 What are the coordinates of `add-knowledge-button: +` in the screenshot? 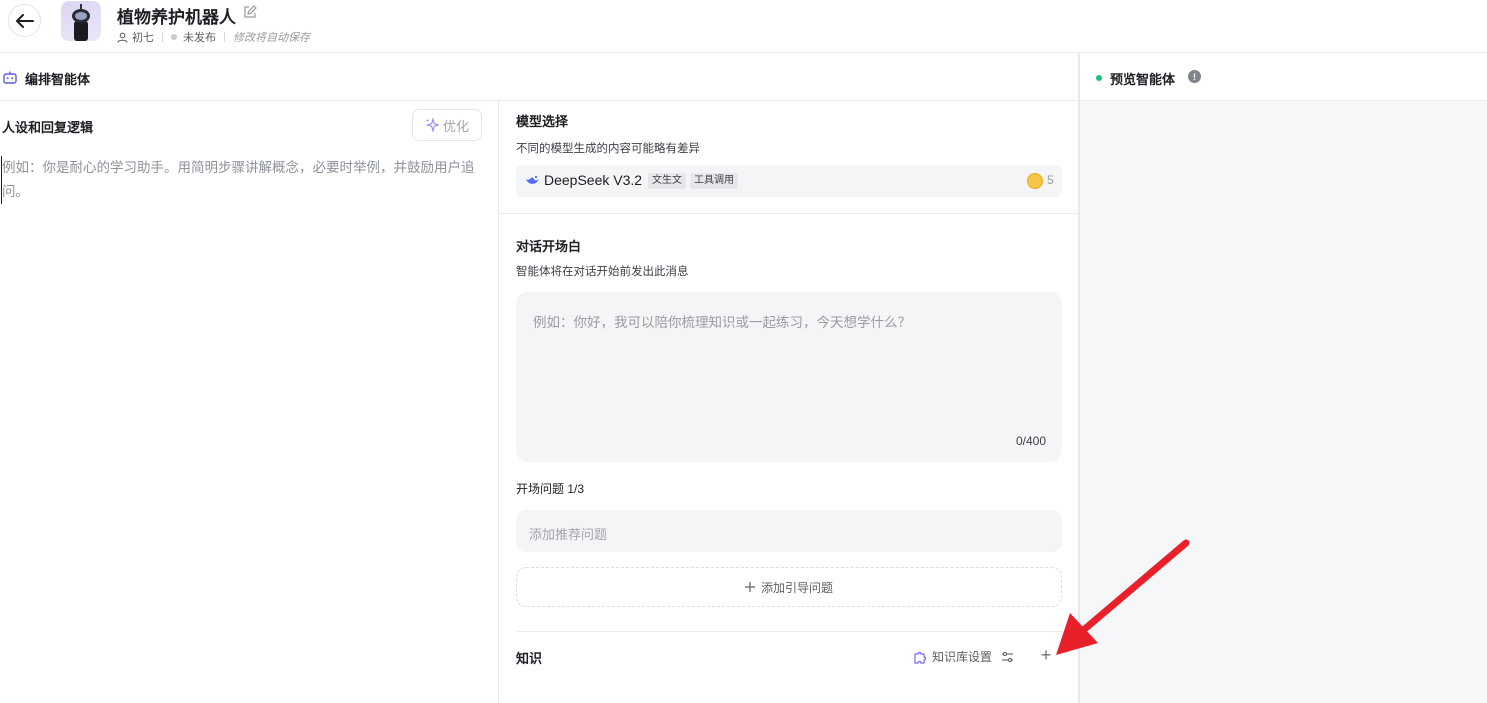 It's located at (1046, 655).